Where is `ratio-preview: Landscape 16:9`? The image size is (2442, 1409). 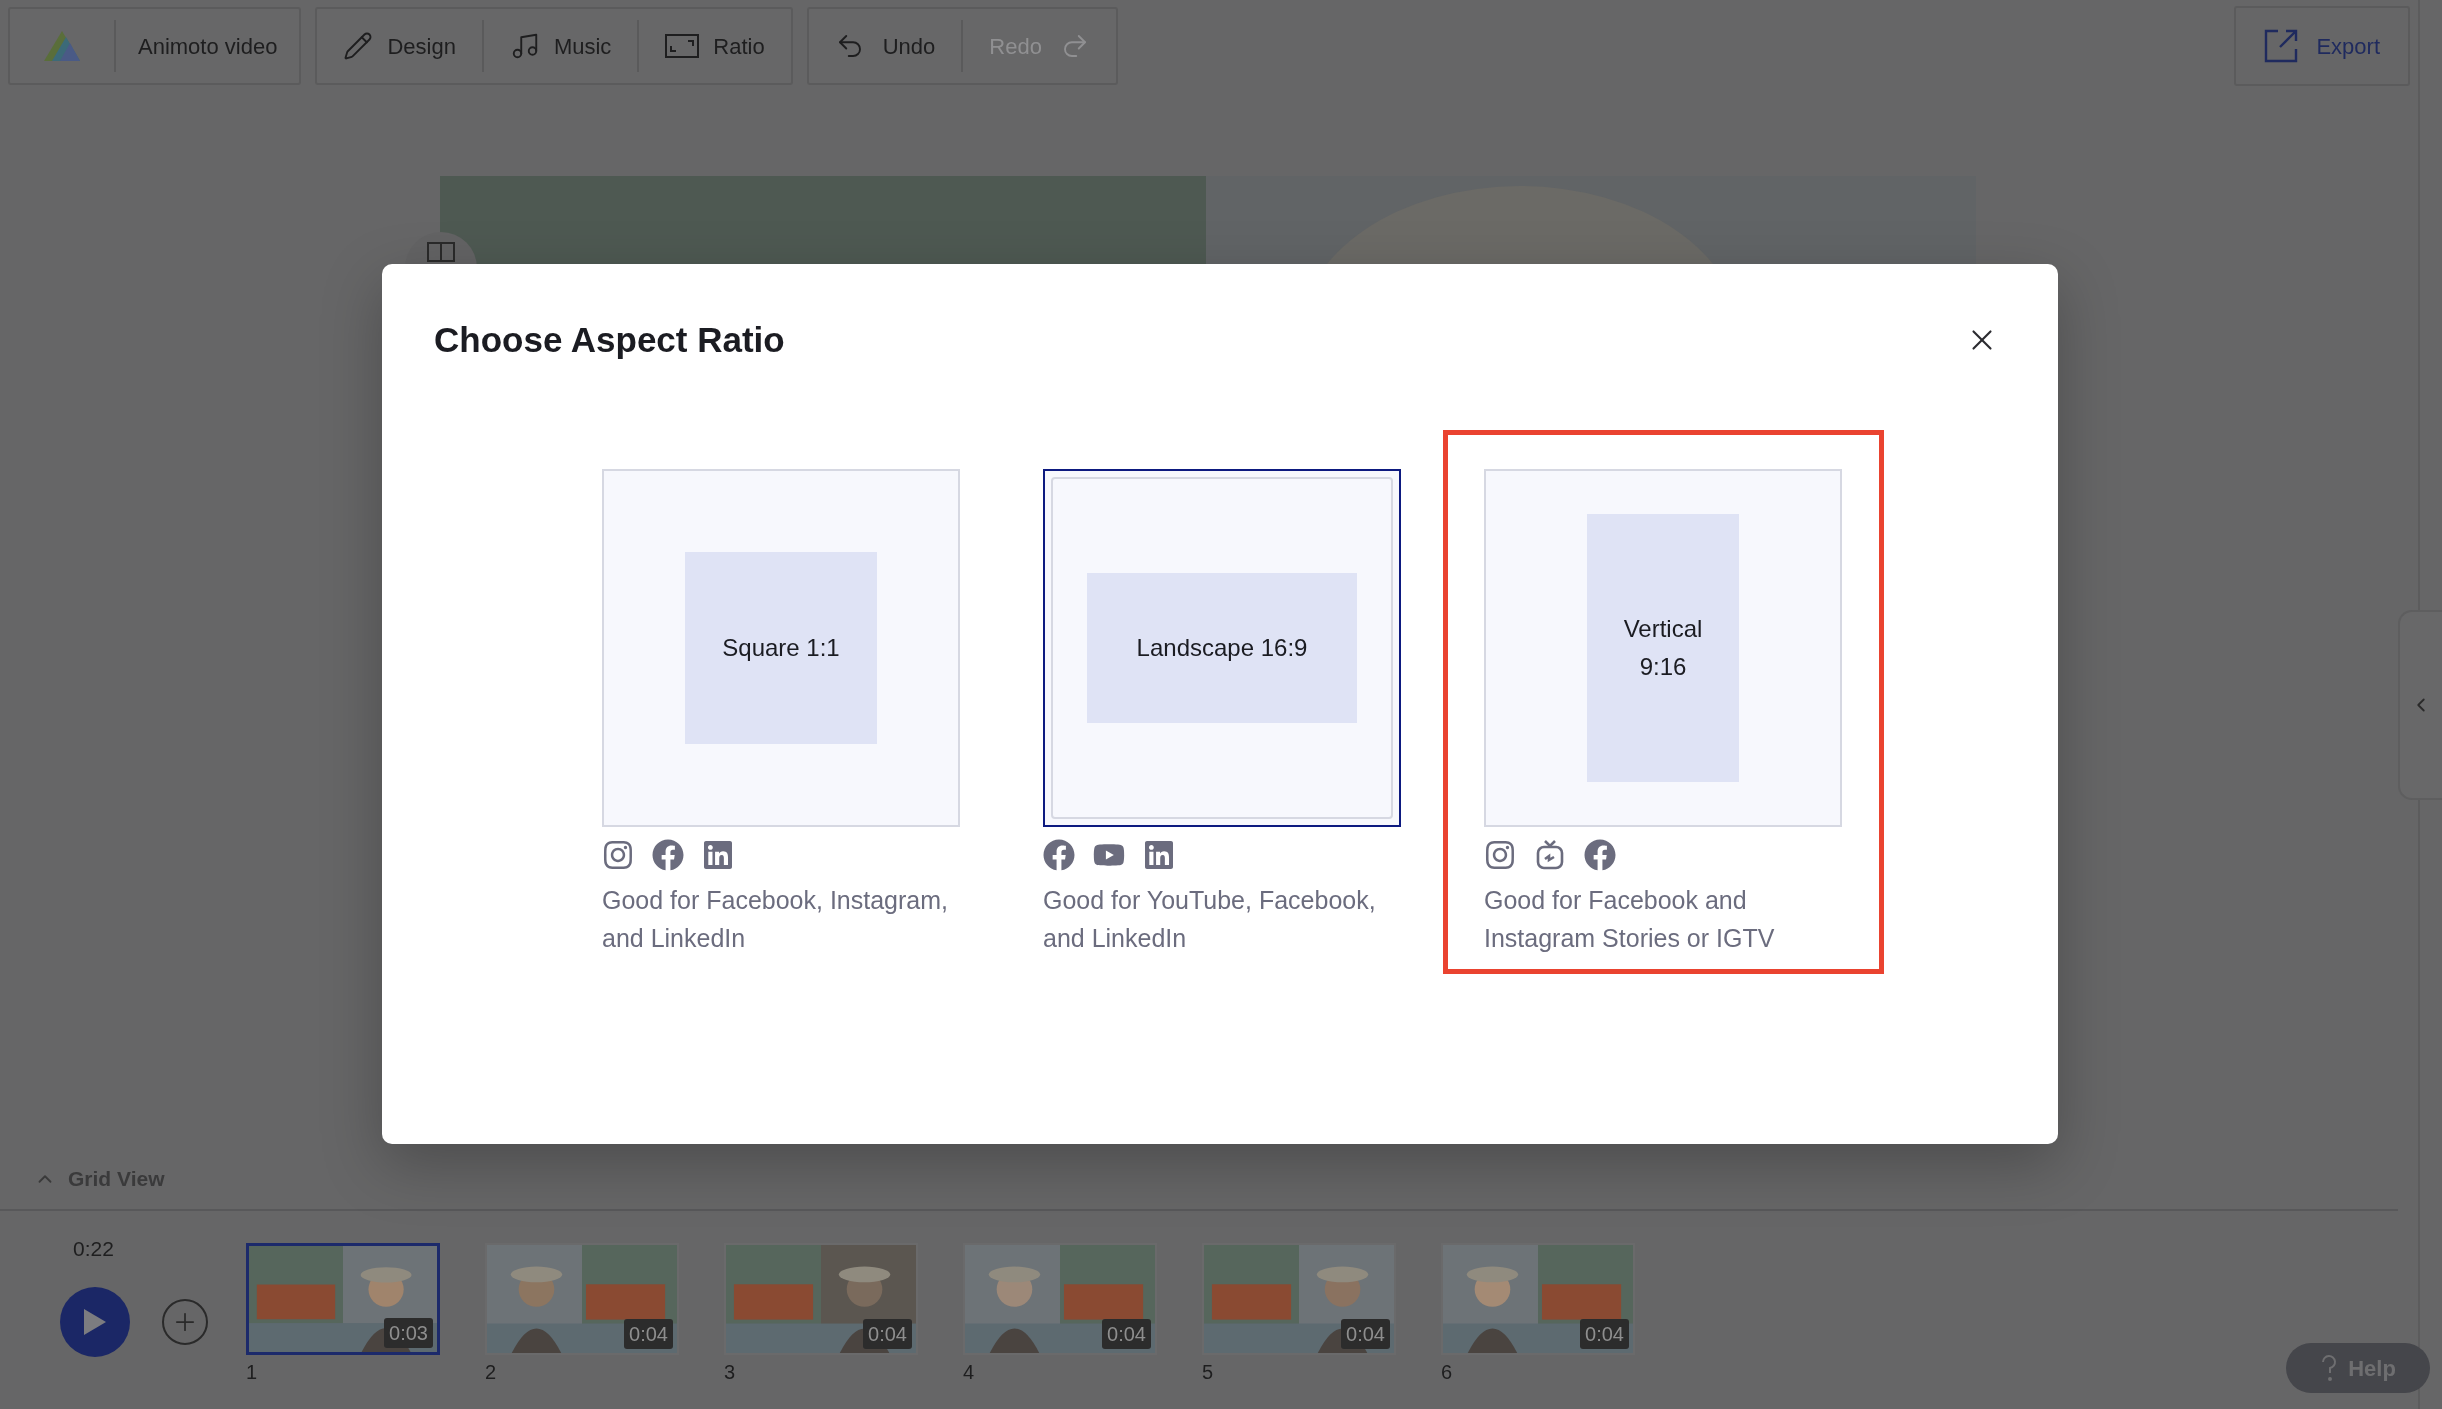 ratio-preview: Landscape 16:9 is located at coordinates (1222, 647).